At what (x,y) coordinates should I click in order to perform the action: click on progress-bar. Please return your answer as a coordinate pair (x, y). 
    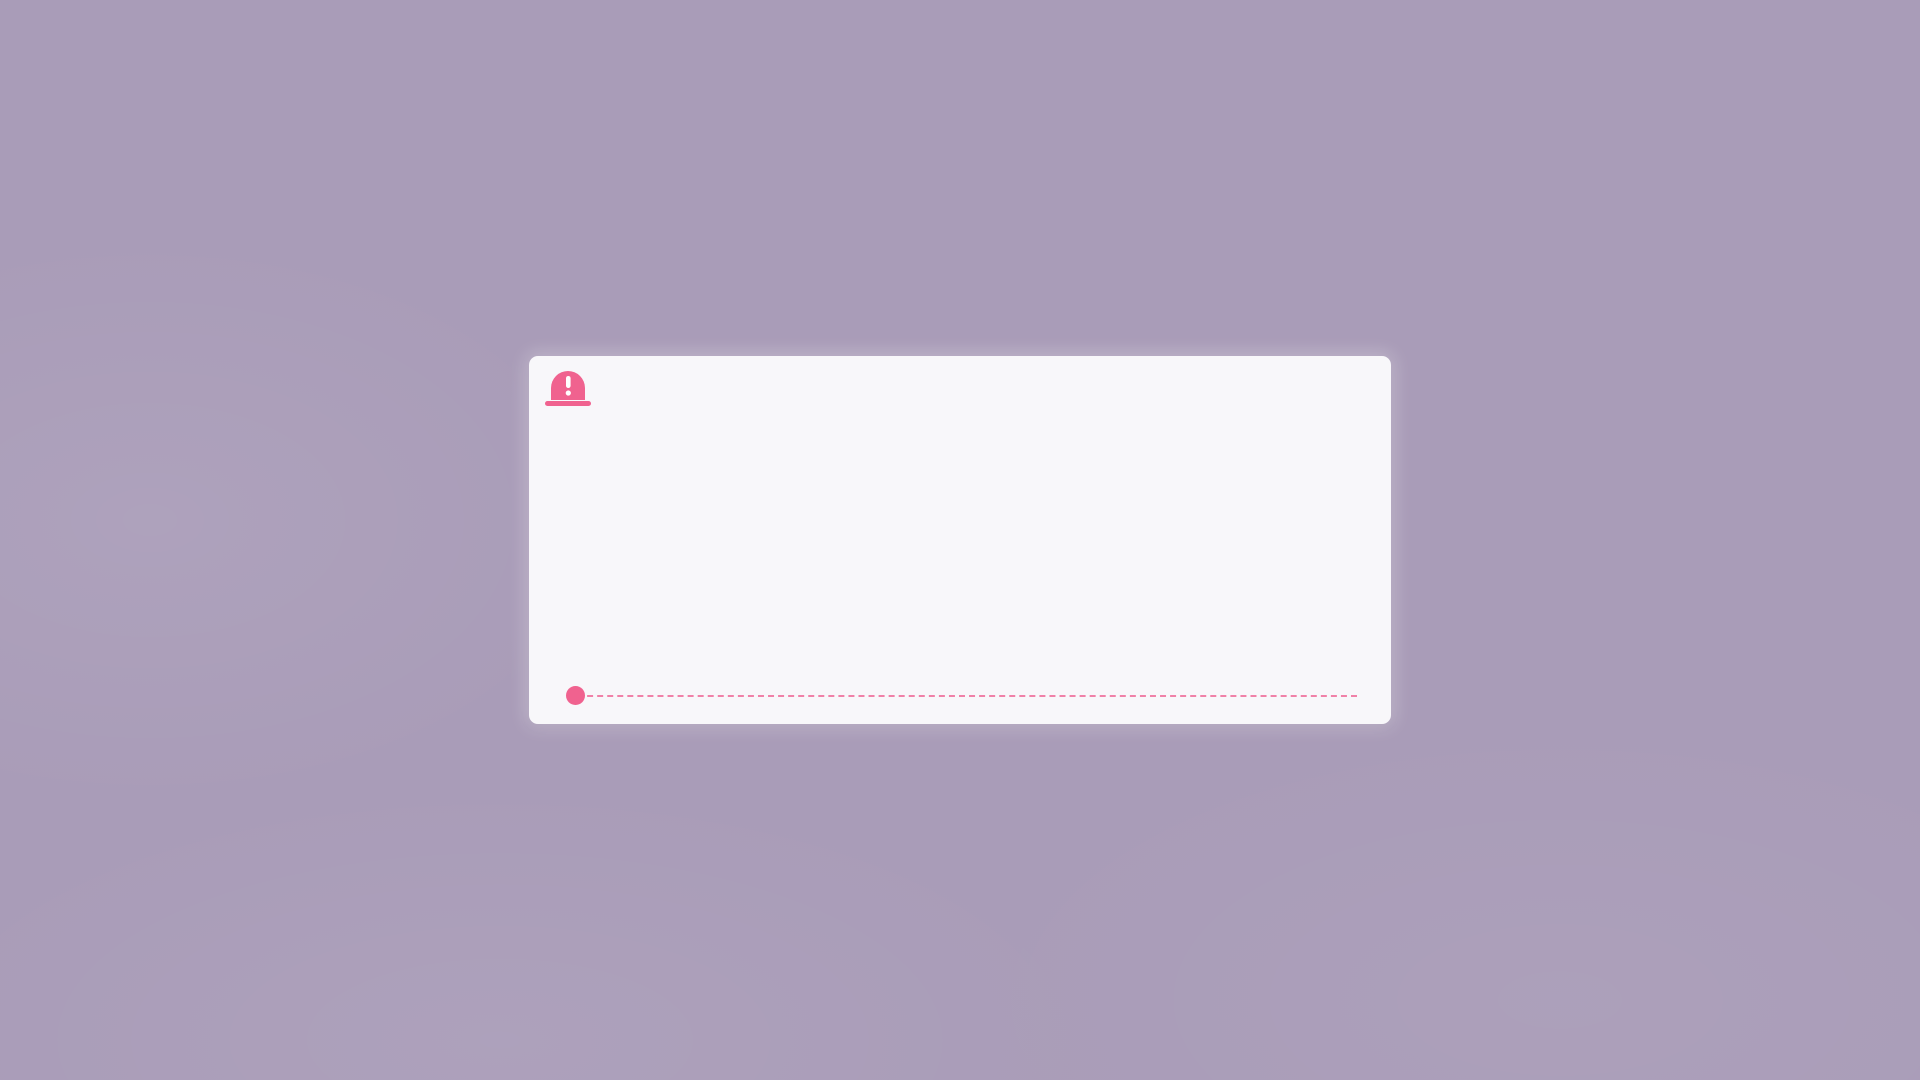
    Looking at the image, I should click on (961, 696).